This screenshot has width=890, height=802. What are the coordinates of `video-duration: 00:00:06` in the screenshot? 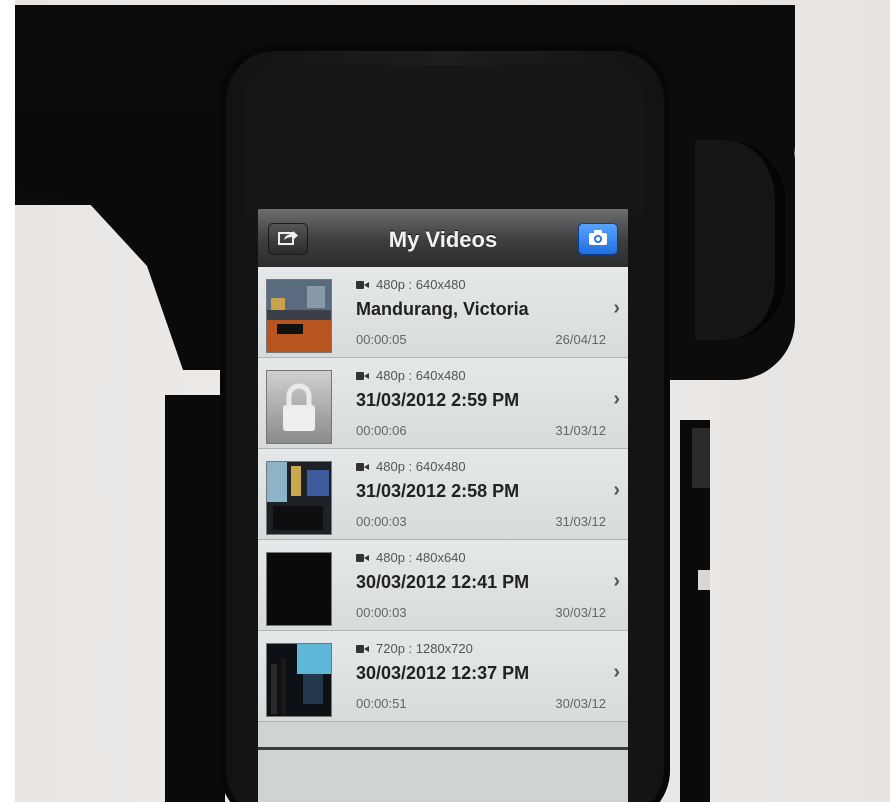 It's located at (381, 430).